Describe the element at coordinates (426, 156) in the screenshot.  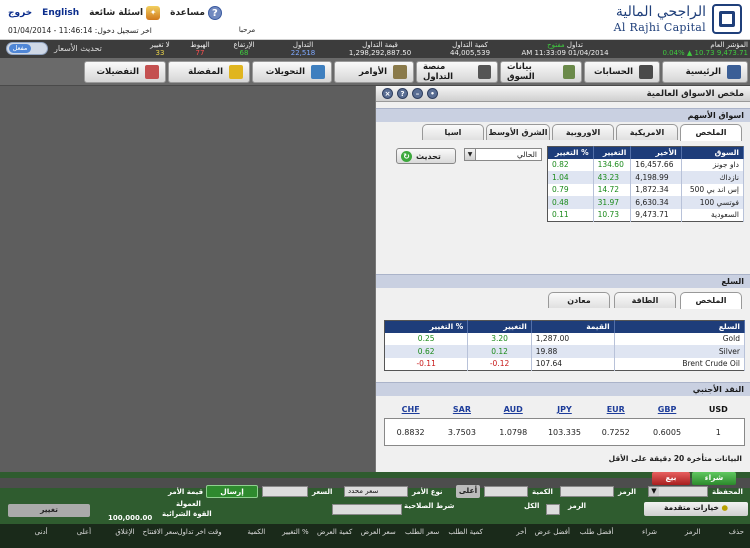
I see `refresh-button: ↻ تحديث` at that location.